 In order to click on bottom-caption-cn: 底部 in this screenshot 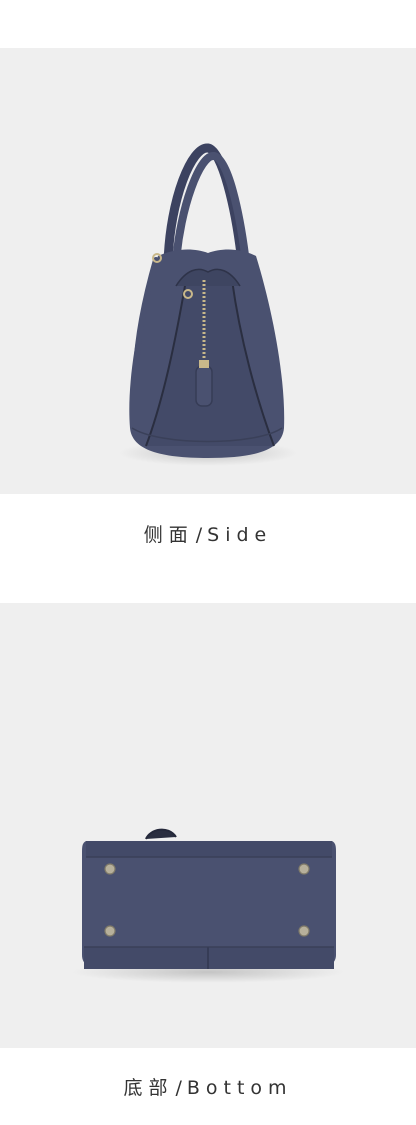, I will do `click(148, 1088)`.